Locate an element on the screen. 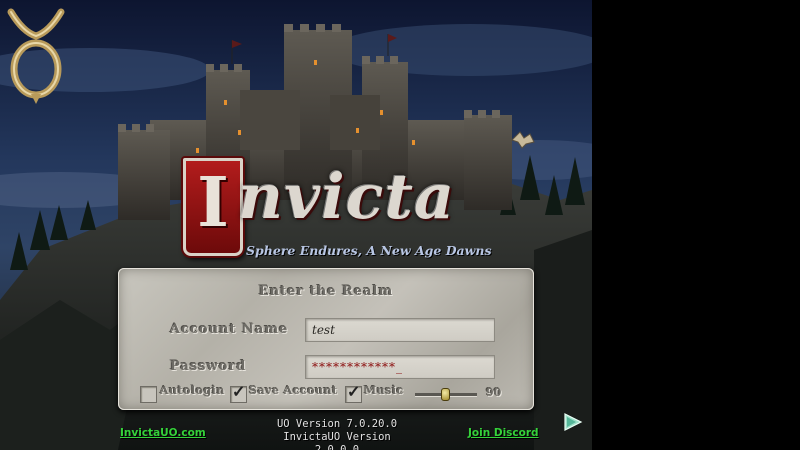  autologin-label: Autologin is located at coordinates (192, 390).